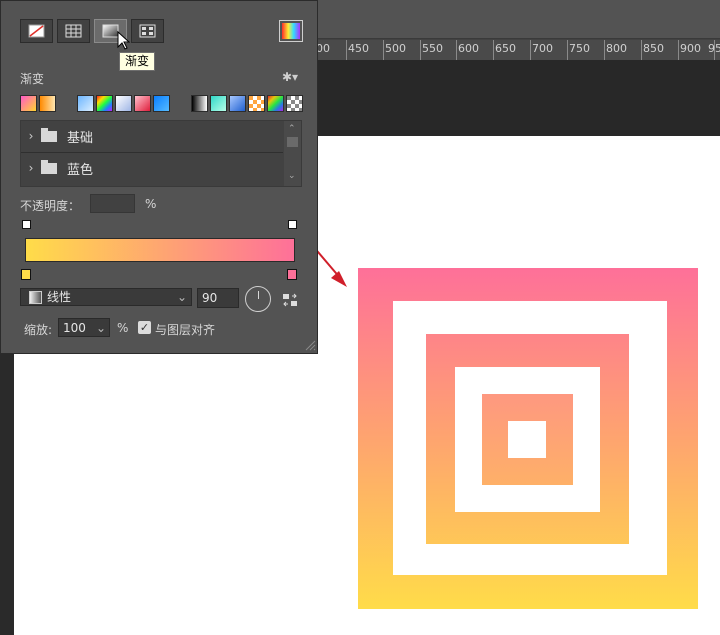 The image size is (720, 635). I want to click on preset-folder-blue: › 蓝色, so click(152, 168).